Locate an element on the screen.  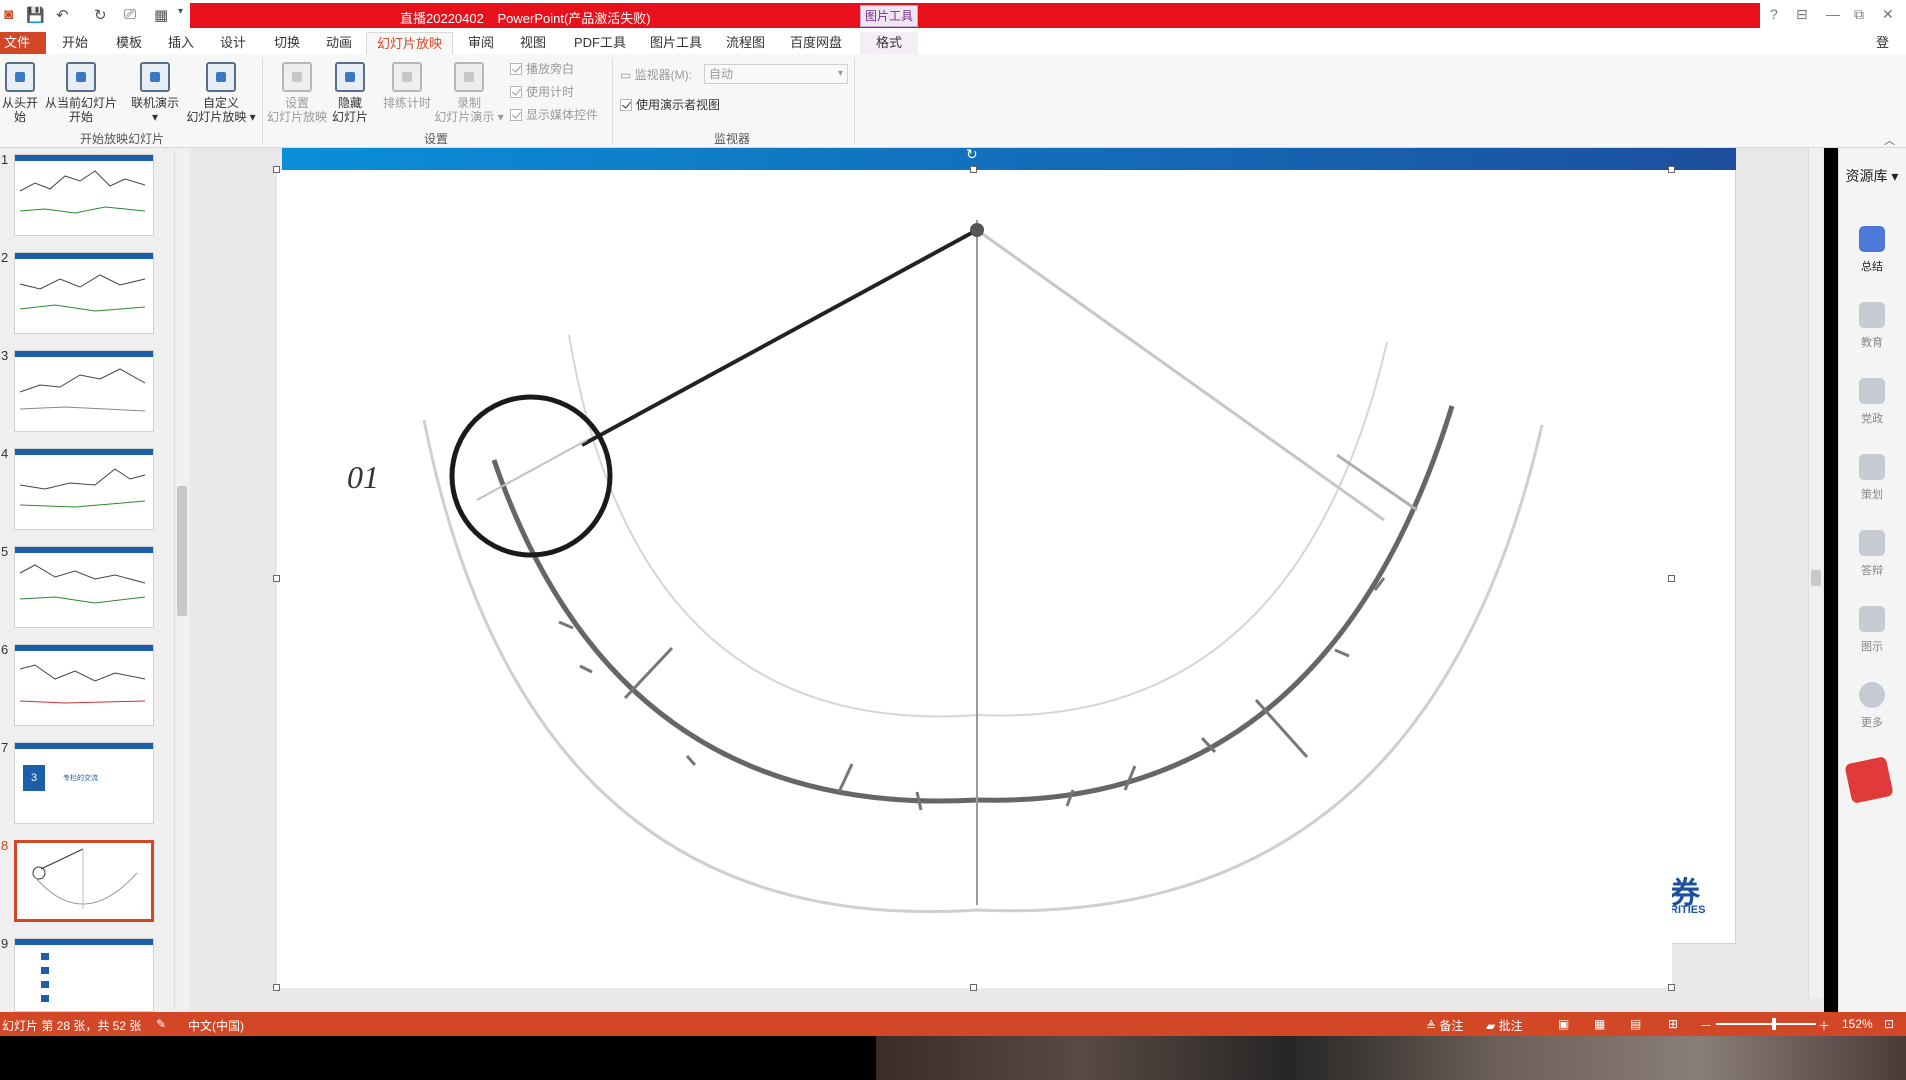
slide-sorter-icon: ▦ is located at coordinates (1599, 1024).